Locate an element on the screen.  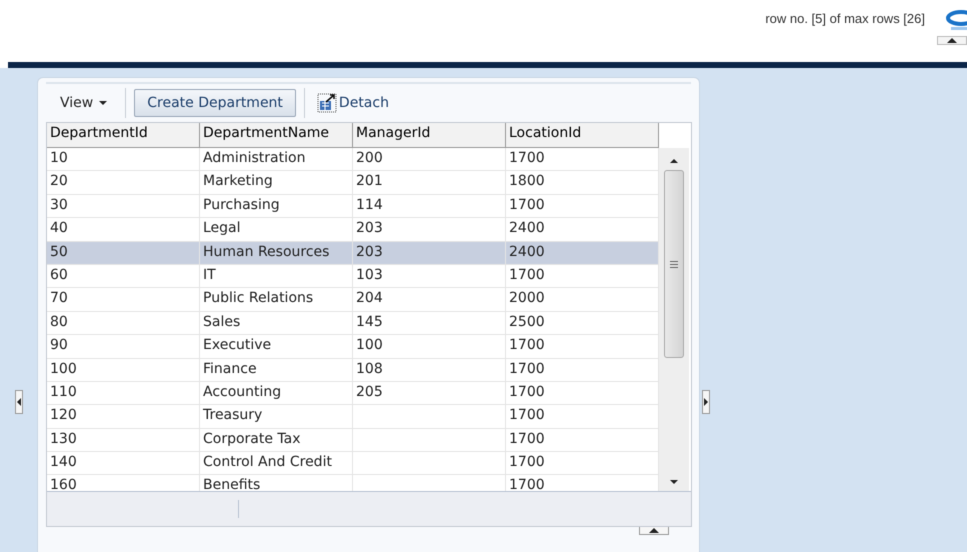
table-cell: 10 is located at coordinates (123, 159).